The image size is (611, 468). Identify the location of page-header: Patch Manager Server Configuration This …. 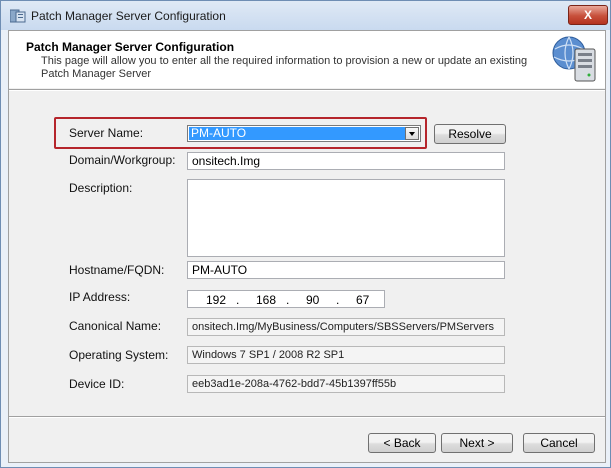
(307, 59).